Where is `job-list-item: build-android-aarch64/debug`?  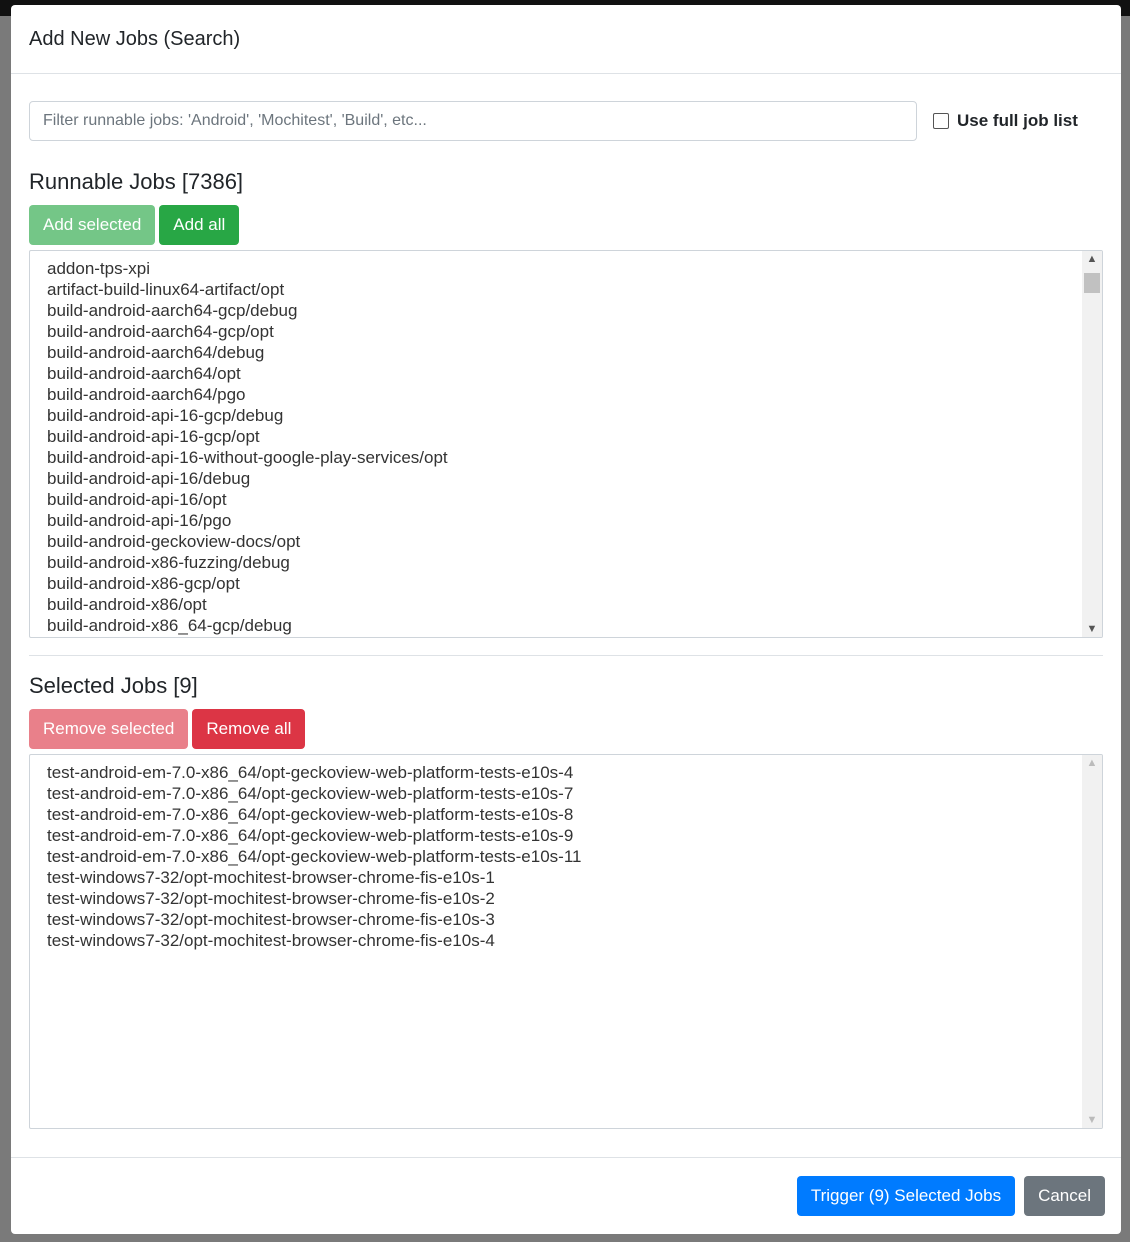 job-list-item: build-android-aarch64/debug is located at coordinates (574, 352).